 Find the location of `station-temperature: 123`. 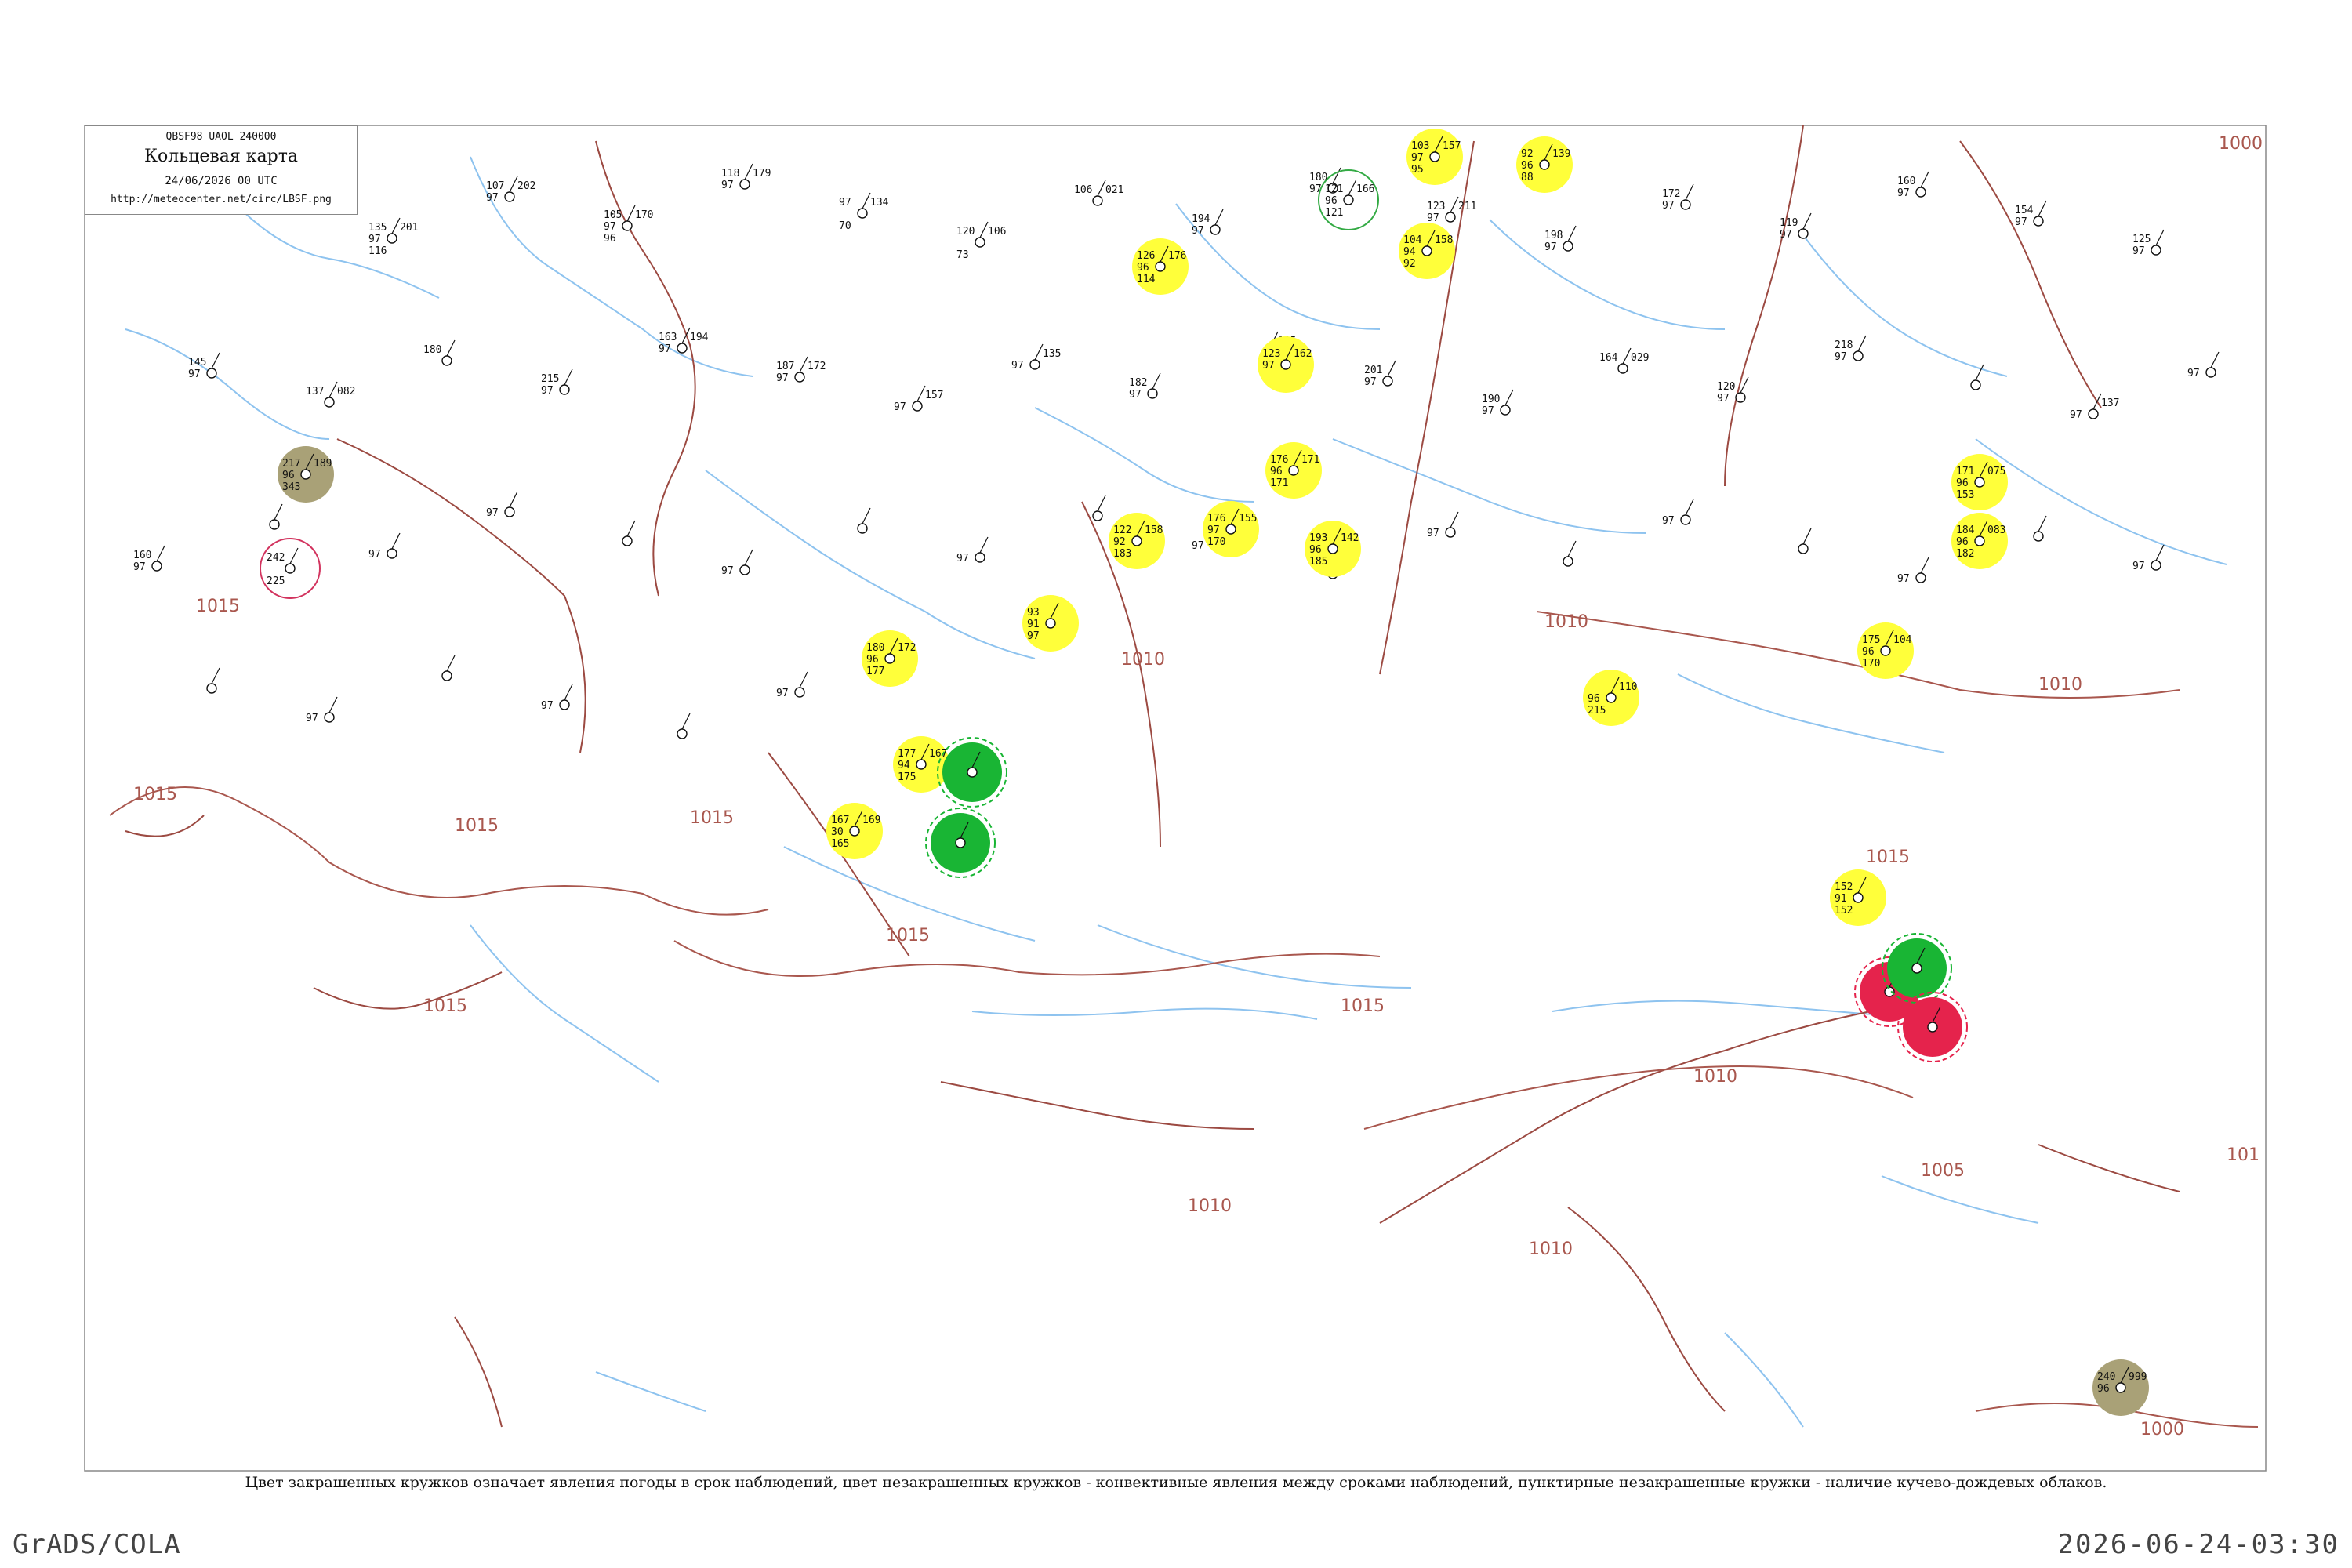

station-temperature: 123 is located at coordinates (1271, 354).